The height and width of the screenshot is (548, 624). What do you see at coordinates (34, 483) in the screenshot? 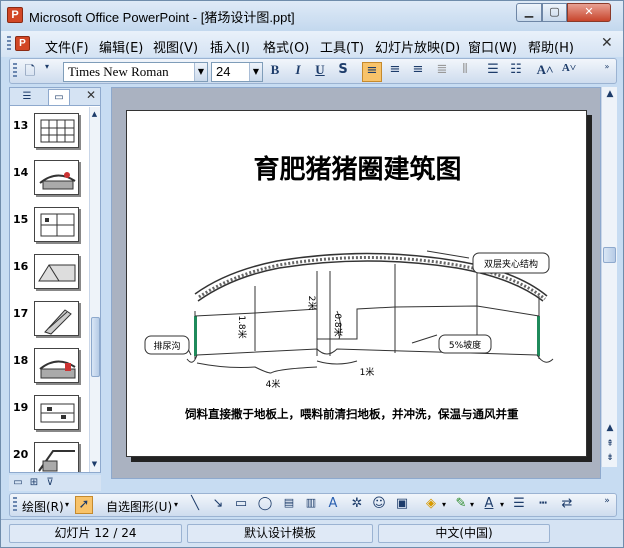
I see `slide-sorter-view-icon: ⊞` at bounding box center [34, 483].